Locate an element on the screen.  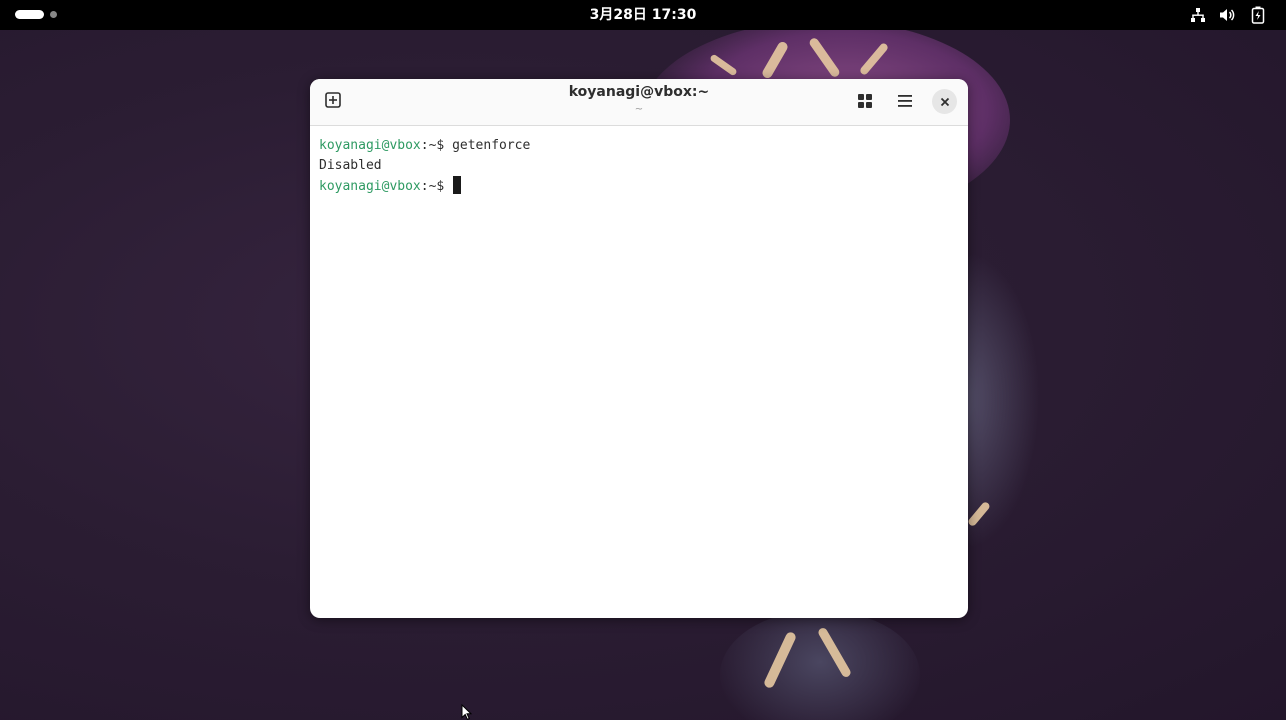
terminal-line: koyanagi@vbox:~$ is located at coordinates (639, 186).